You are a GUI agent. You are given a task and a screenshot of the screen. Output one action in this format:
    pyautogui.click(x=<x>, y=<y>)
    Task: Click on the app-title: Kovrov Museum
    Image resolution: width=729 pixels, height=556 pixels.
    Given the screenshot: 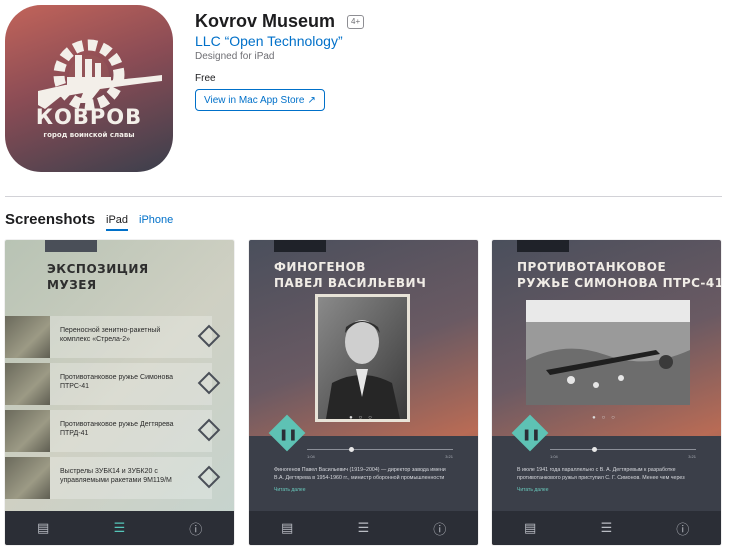 What is the action you would take?
    pyautogui.click(x=265, y=21)
    